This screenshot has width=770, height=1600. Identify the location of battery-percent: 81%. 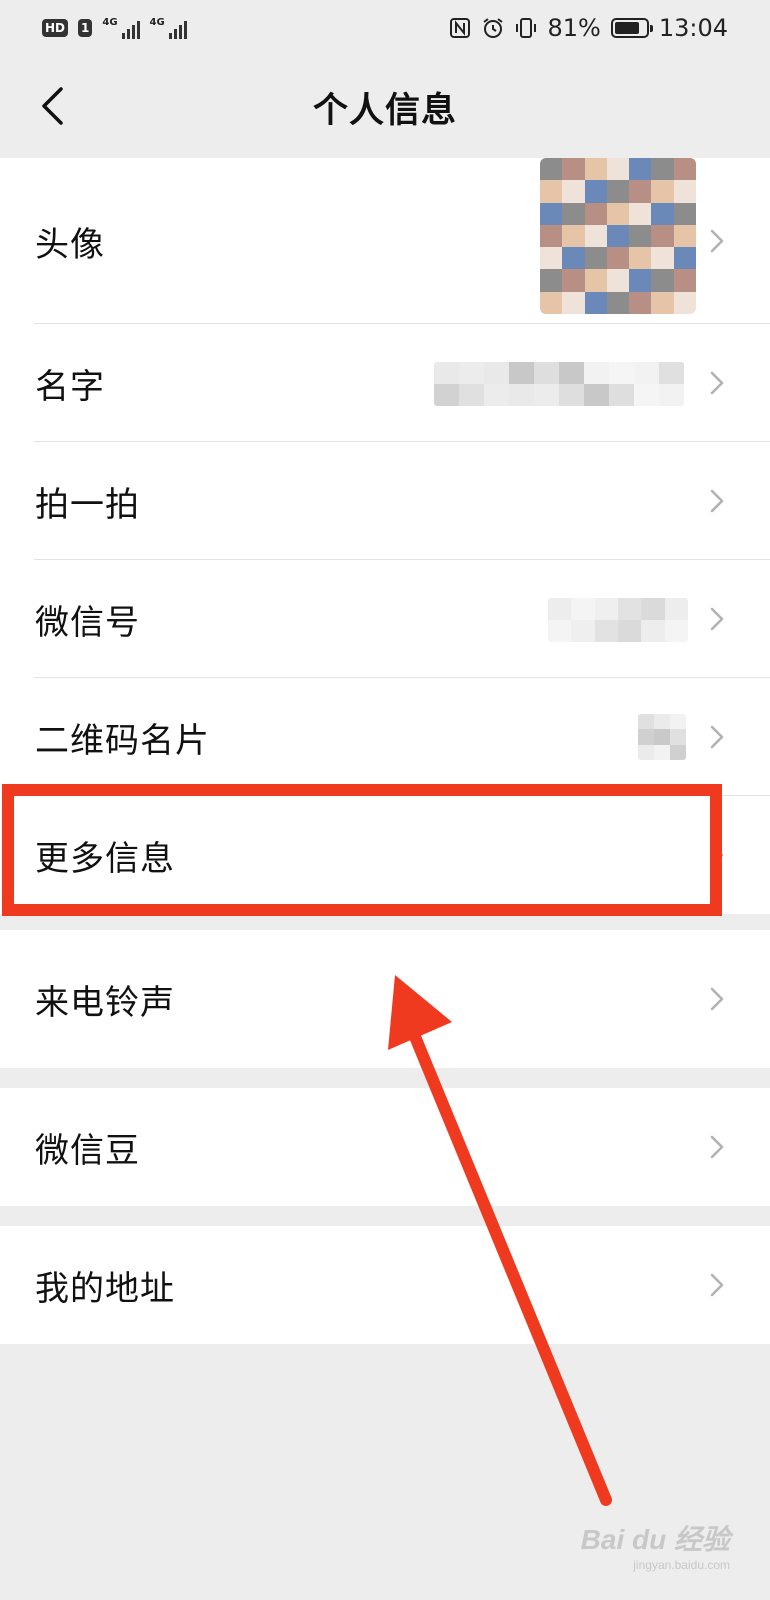
(574, 28).